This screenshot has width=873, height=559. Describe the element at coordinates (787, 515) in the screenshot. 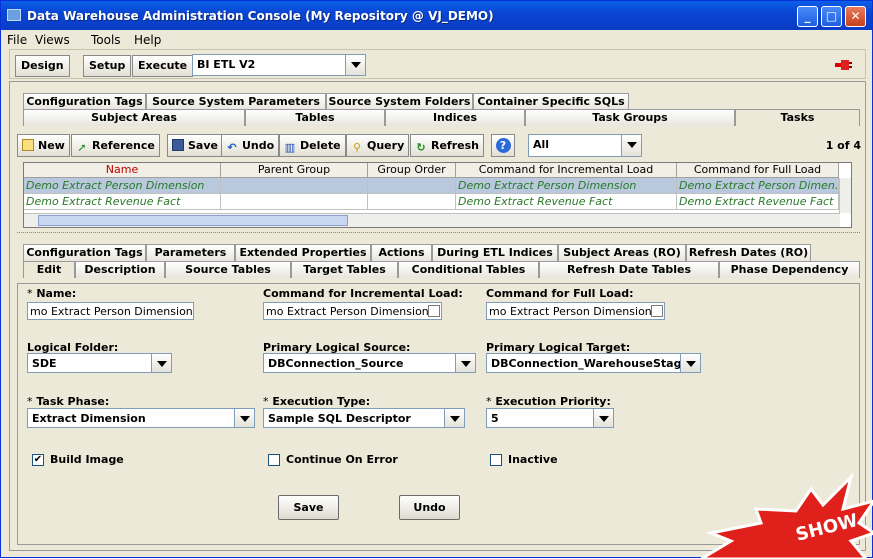

I see `show-badge: SHOW` at that location.